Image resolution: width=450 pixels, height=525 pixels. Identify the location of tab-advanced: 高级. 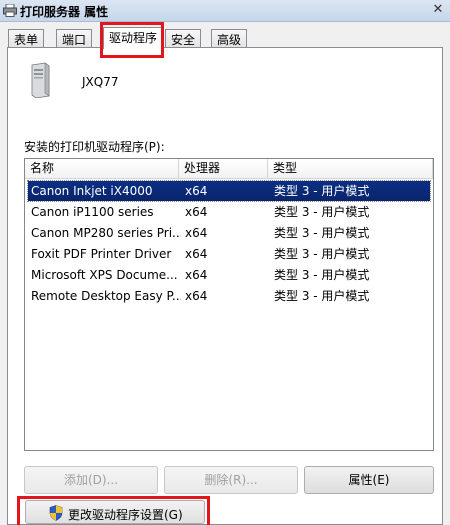
(229, 38).